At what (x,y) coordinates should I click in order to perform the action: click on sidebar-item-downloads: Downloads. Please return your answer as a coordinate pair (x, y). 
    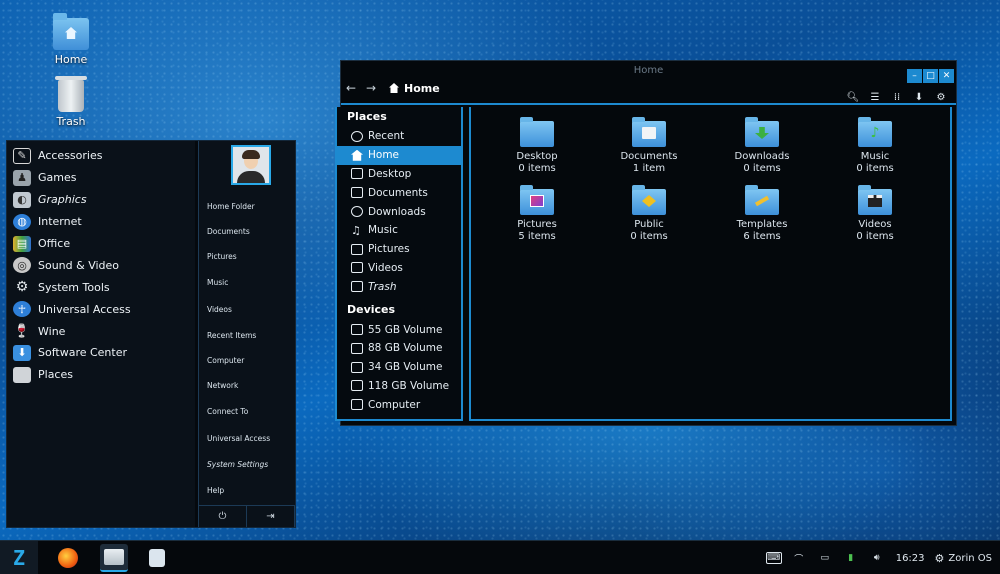
    Looking at the image, I should click on (399, 211).